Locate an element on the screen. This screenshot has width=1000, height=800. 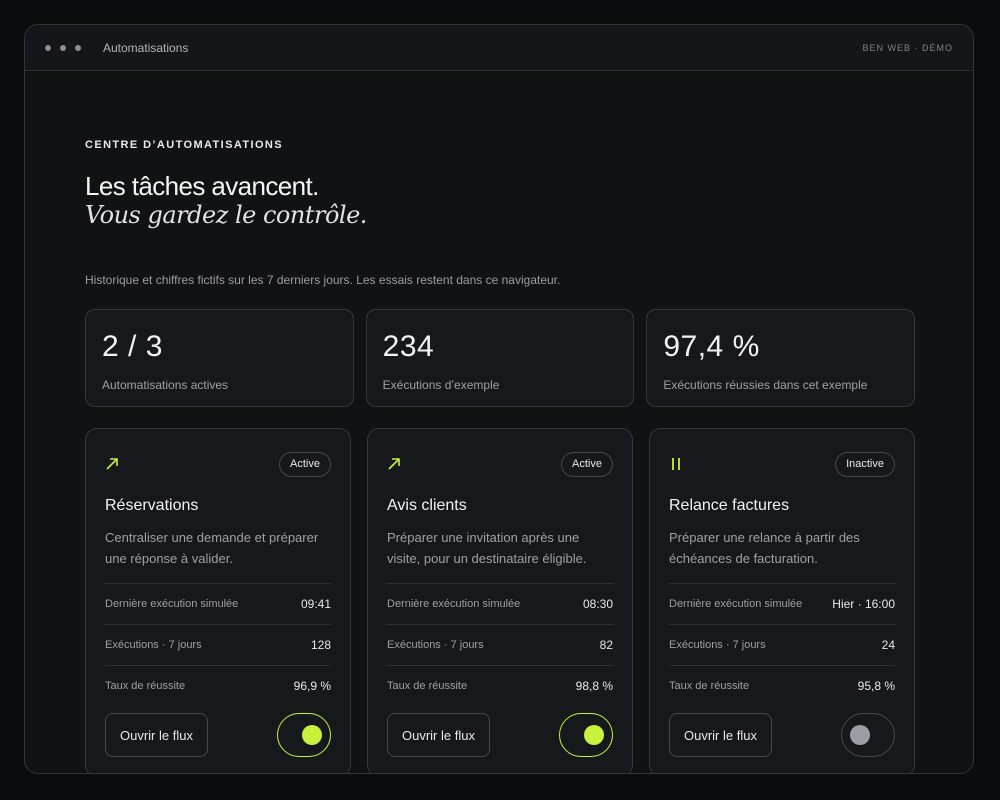
window-controls is located at coordinates (63, 47).